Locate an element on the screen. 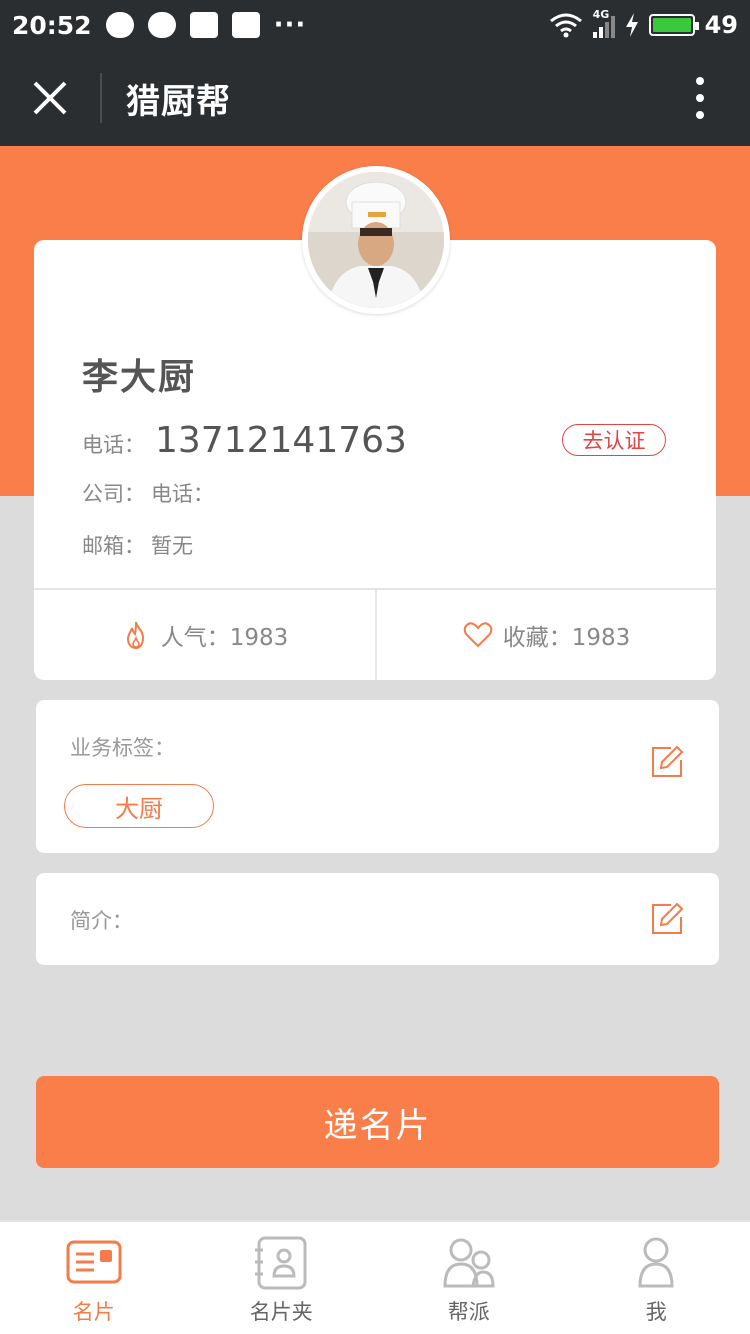  flame-icon is located at coordinates (135, 635).